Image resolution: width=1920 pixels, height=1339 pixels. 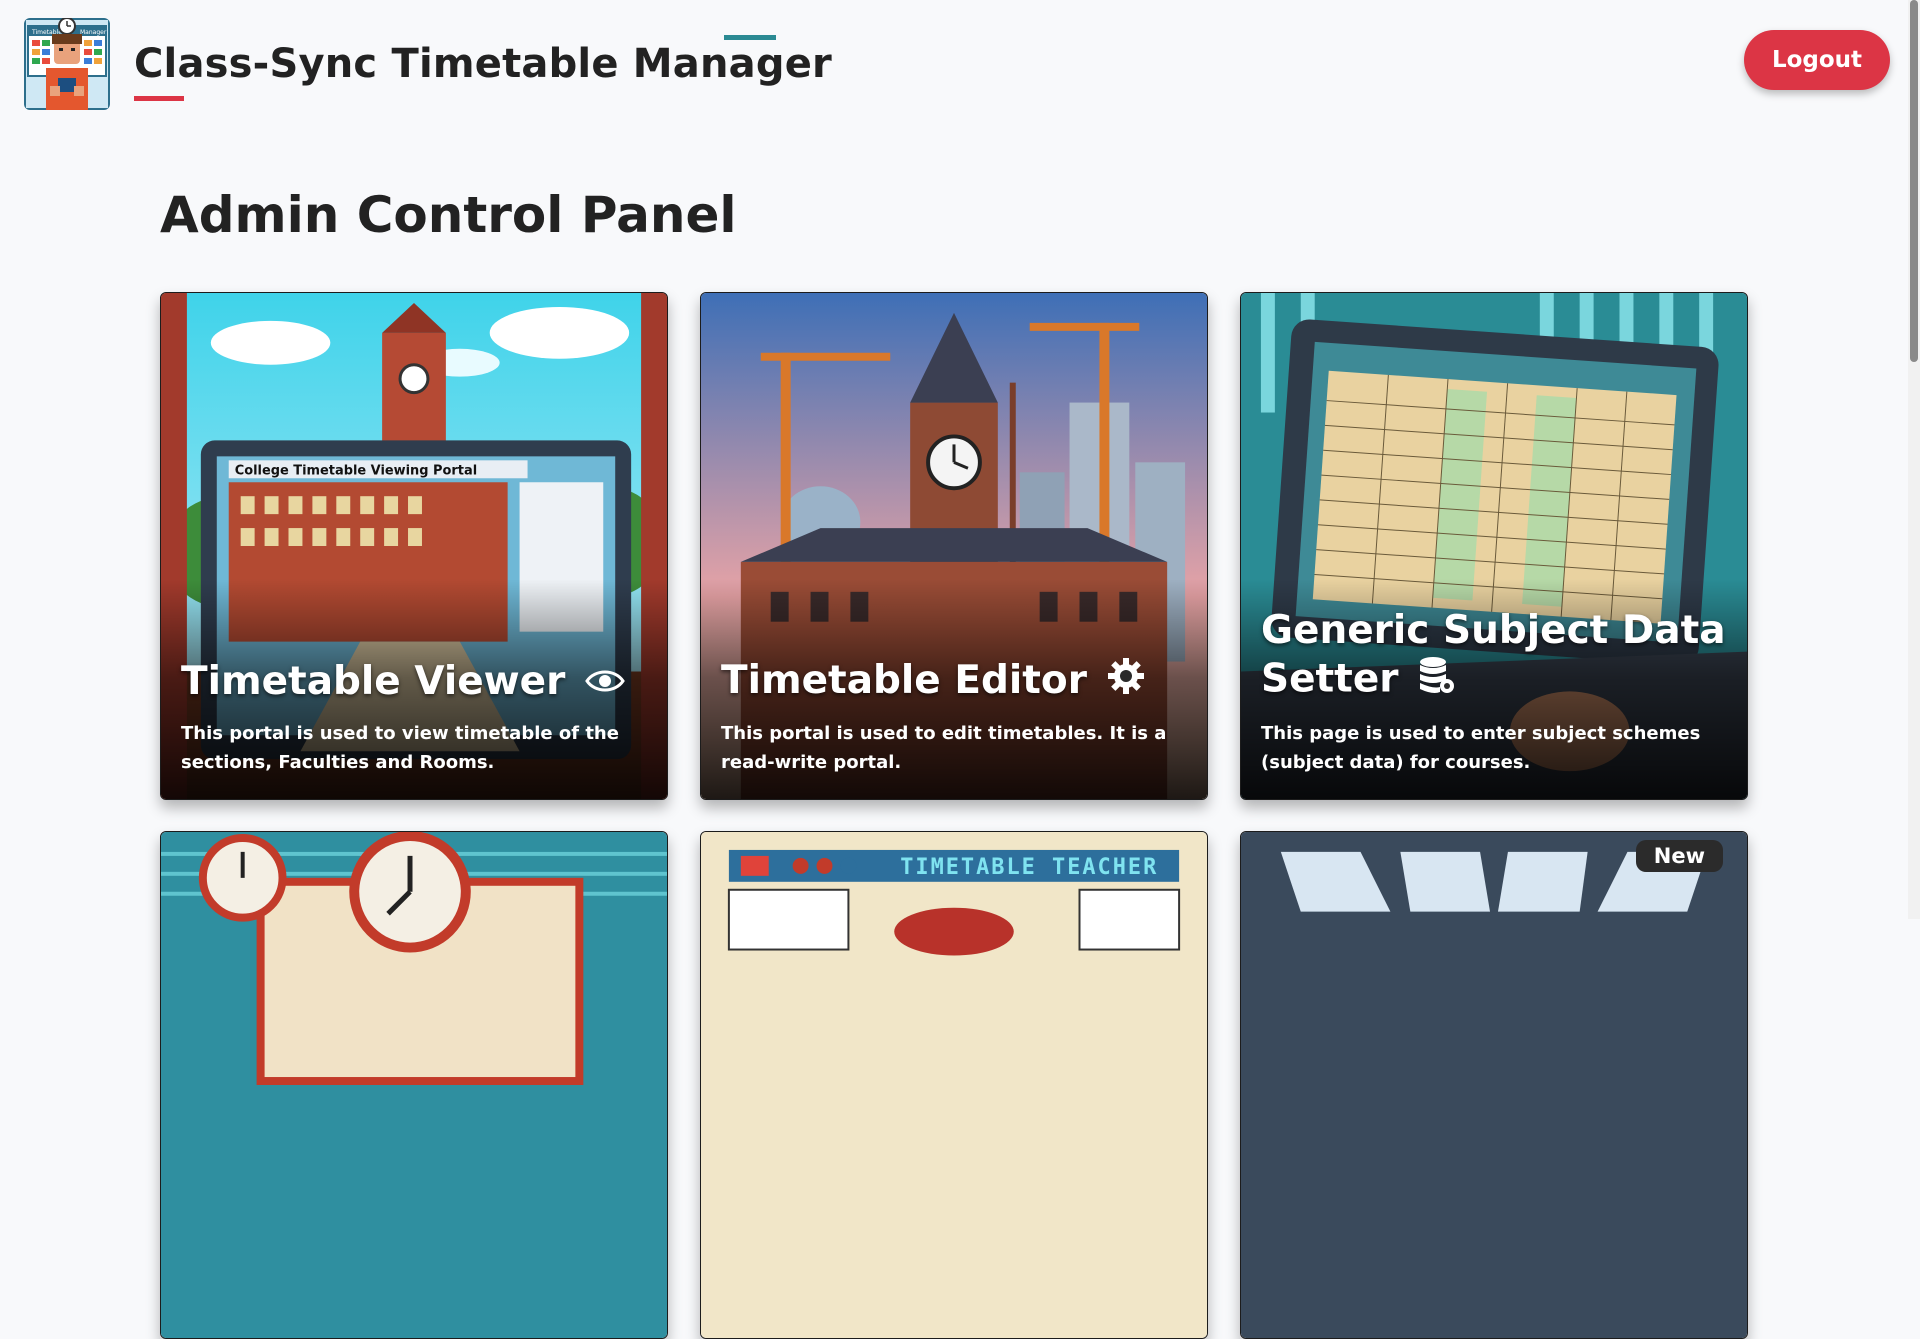 I want to click on logout-button: Logout, so click(x=1817, y=60).